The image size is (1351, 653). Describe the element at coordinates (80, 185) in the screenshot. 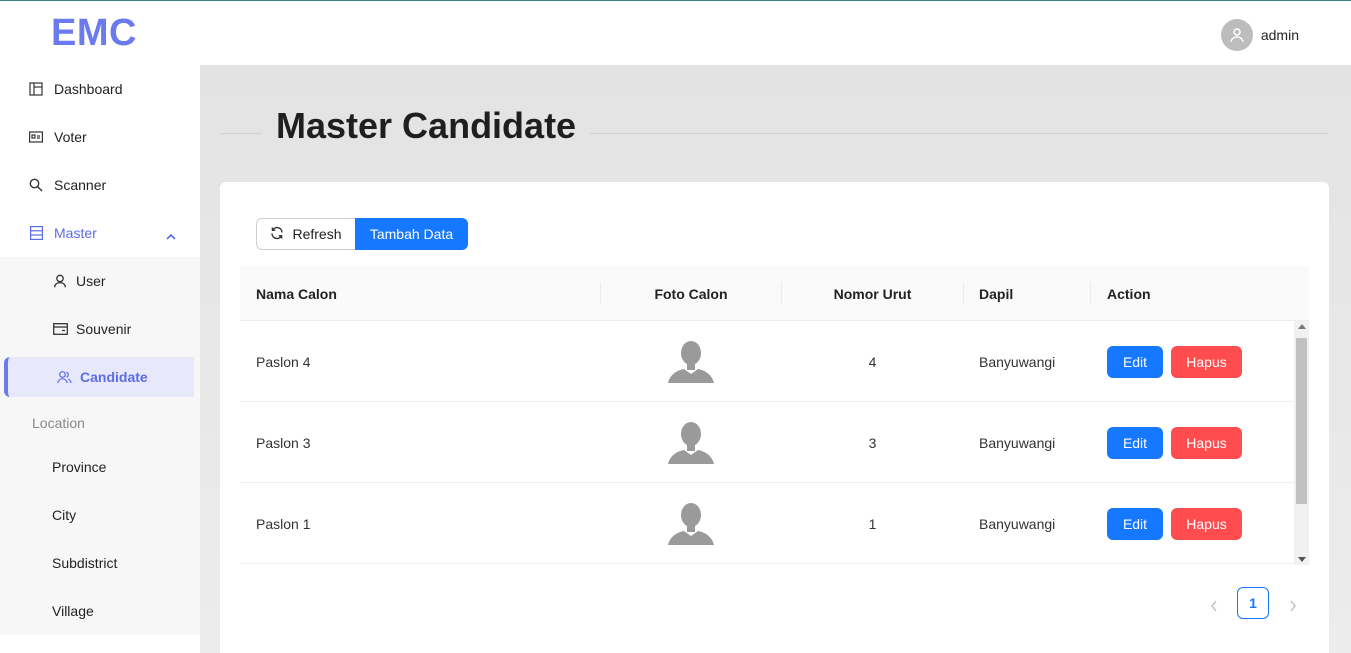

I see `sidebar-item-label: Scanner` at that location.